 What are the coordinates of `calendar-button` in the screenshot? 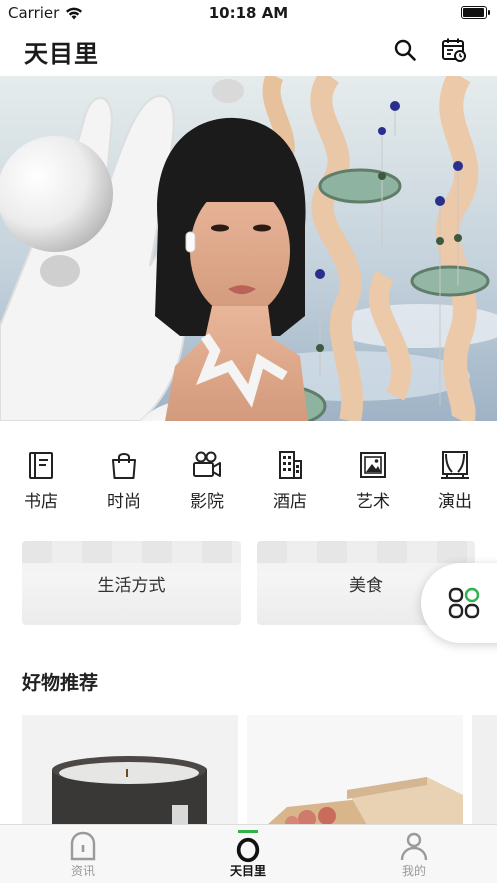 It's located at (454, 50).